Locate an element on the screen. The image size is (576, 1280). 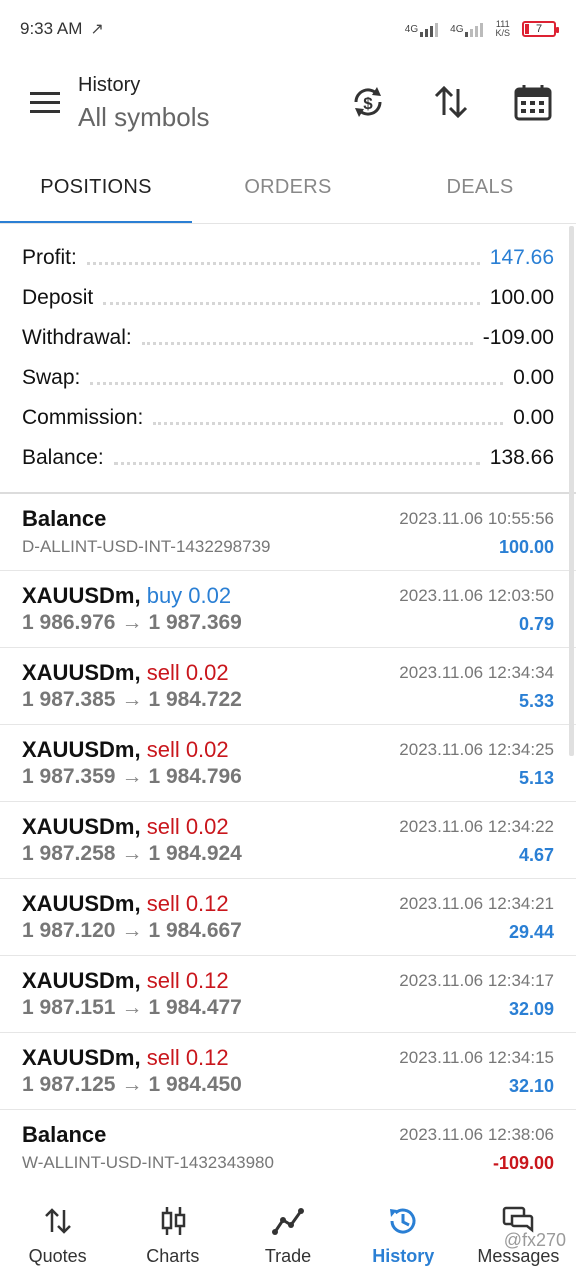
close-price: 1 984.477 is located at coordinates (195, 1007).